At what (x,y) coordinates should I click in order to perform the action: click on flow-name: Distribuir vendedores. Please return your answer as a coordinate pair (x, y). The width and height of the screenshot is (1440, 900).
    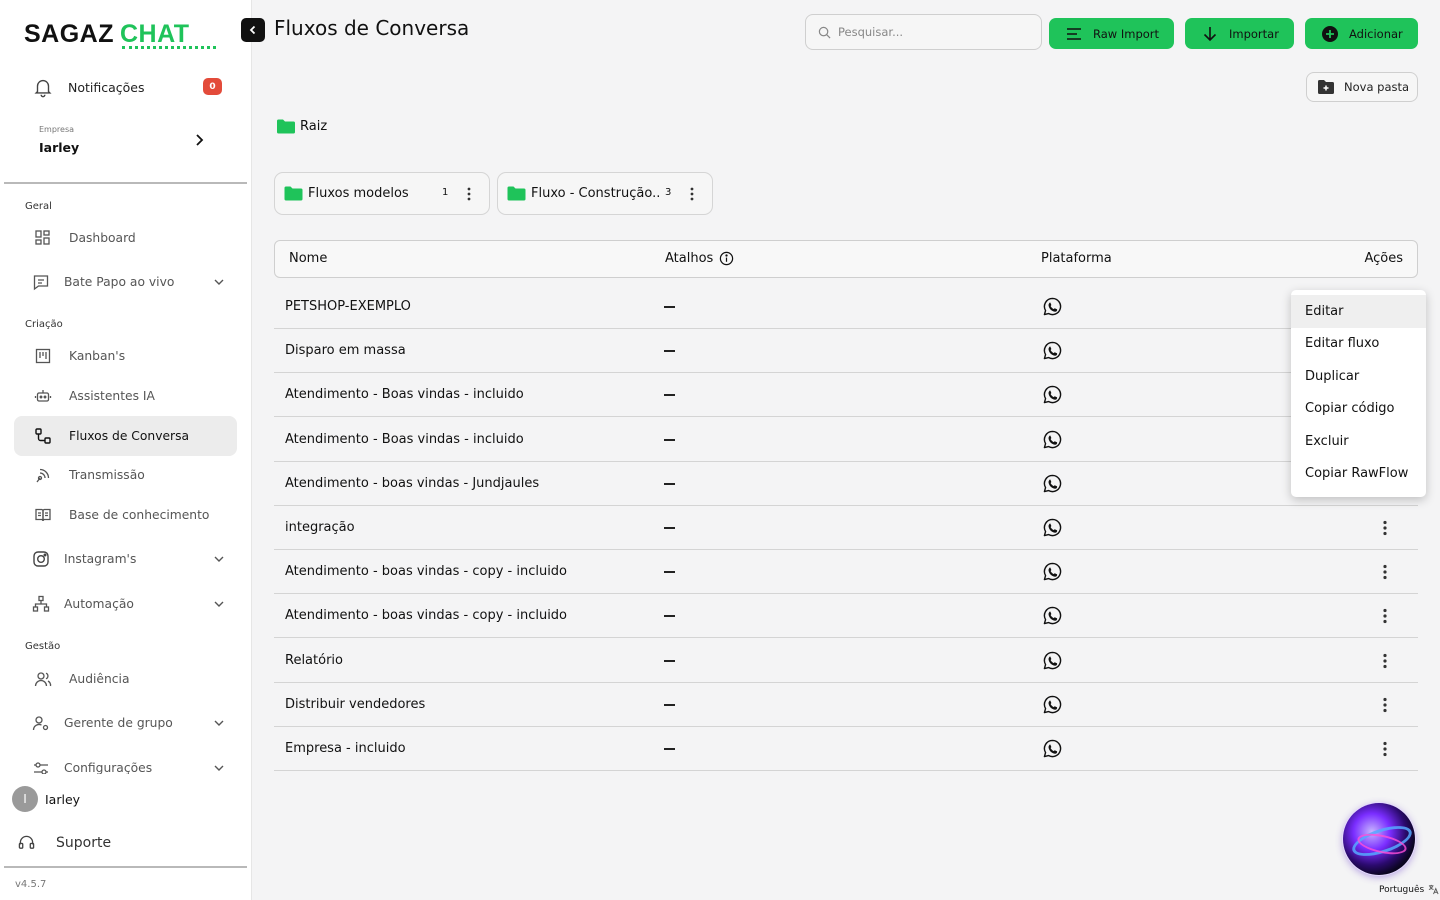
    Looking at the image, I should click on (355, 704).